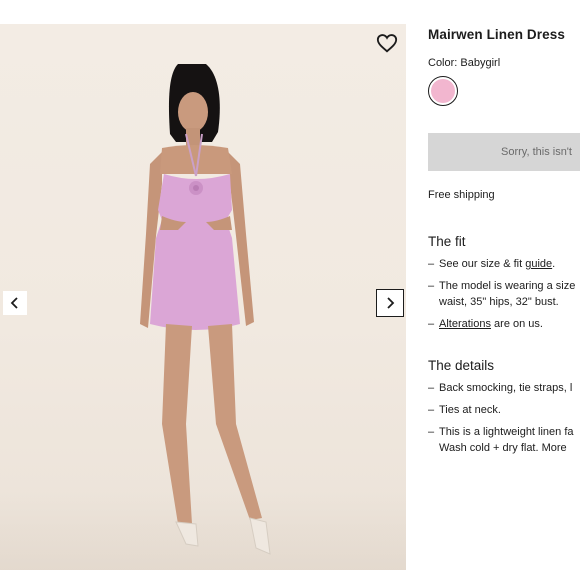 This screenshot has height=580, width=580. I want to click on heart-icon, so click(387, 43).